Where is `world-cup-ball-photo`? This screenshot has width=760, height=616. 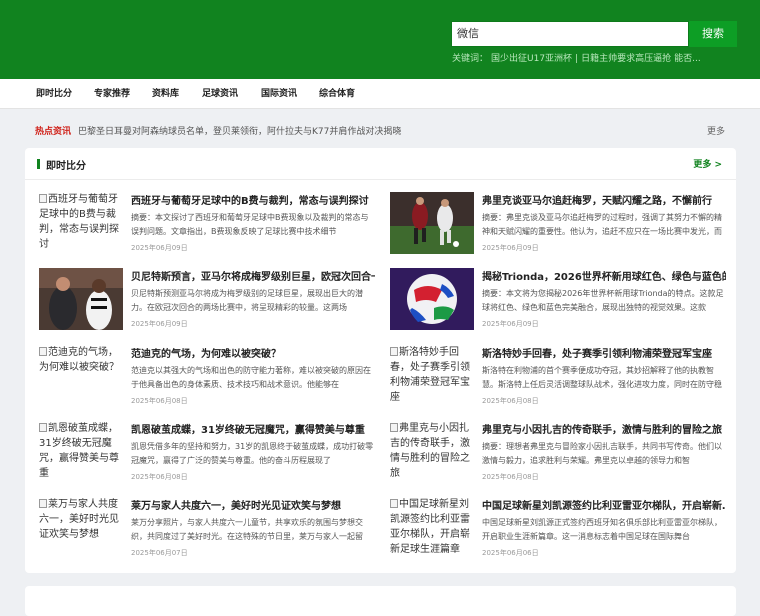 world-cup-ball-photo is located at coordinates (432, 299).